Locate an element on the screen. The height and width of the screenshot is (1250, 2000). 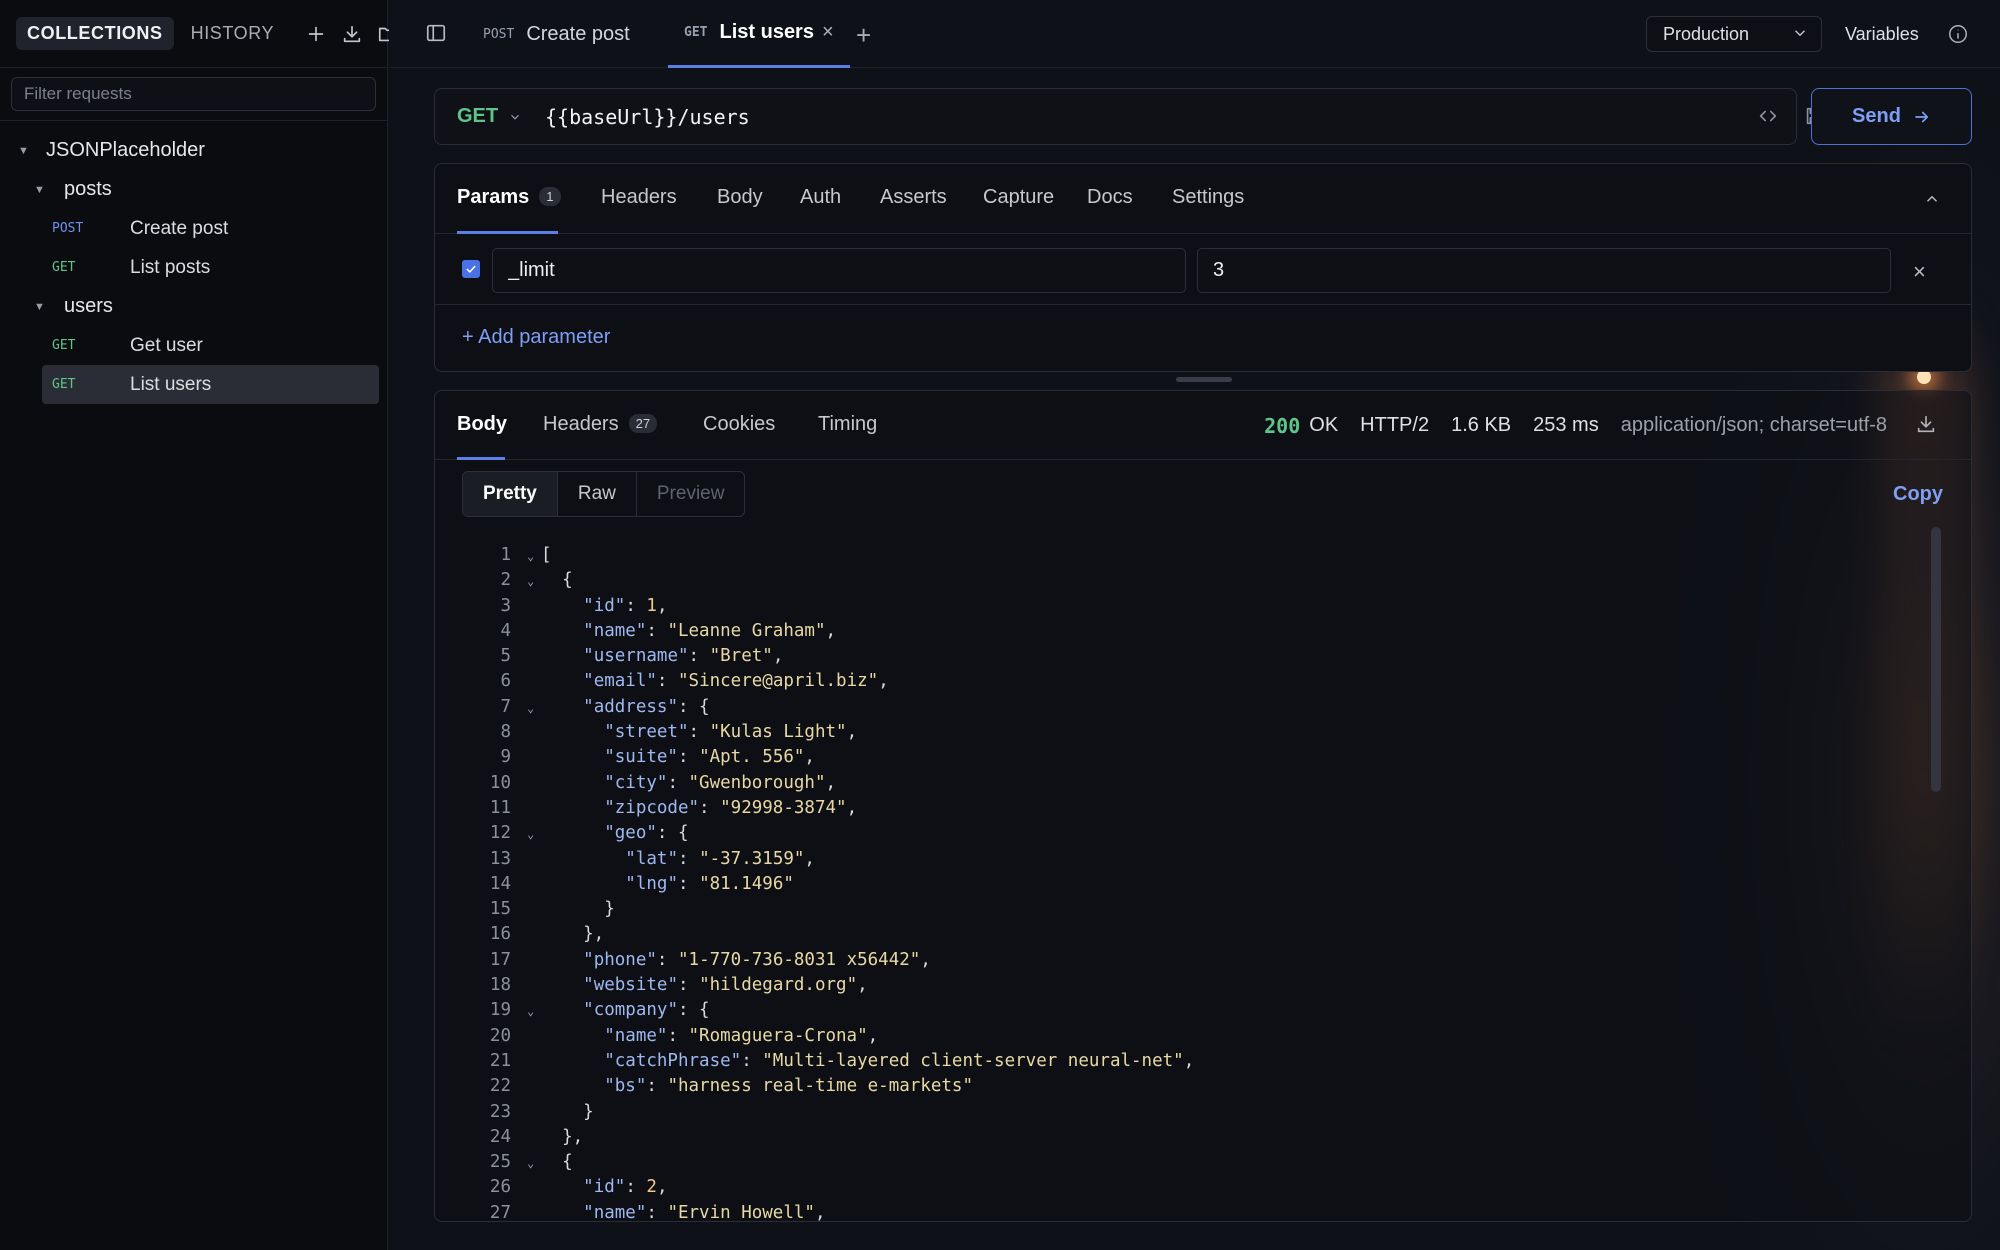
line-number: 5 is located at coordinates (505, 656).